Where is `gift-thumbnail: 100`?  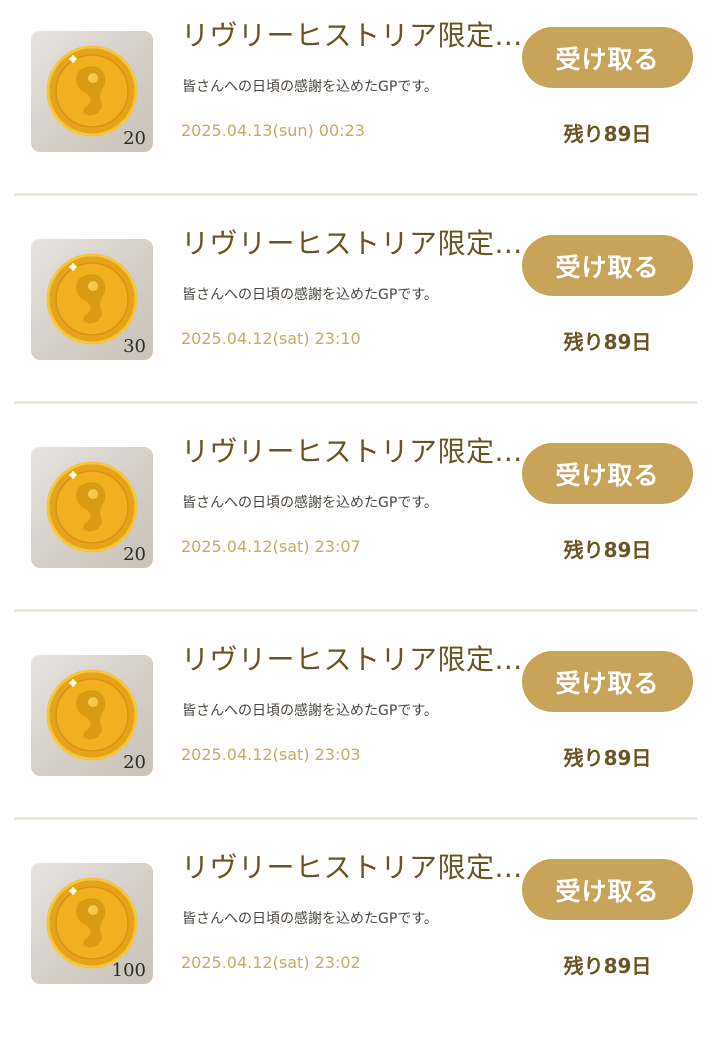
gift-thumbnail: 100 is located at coordinates (92, 923).